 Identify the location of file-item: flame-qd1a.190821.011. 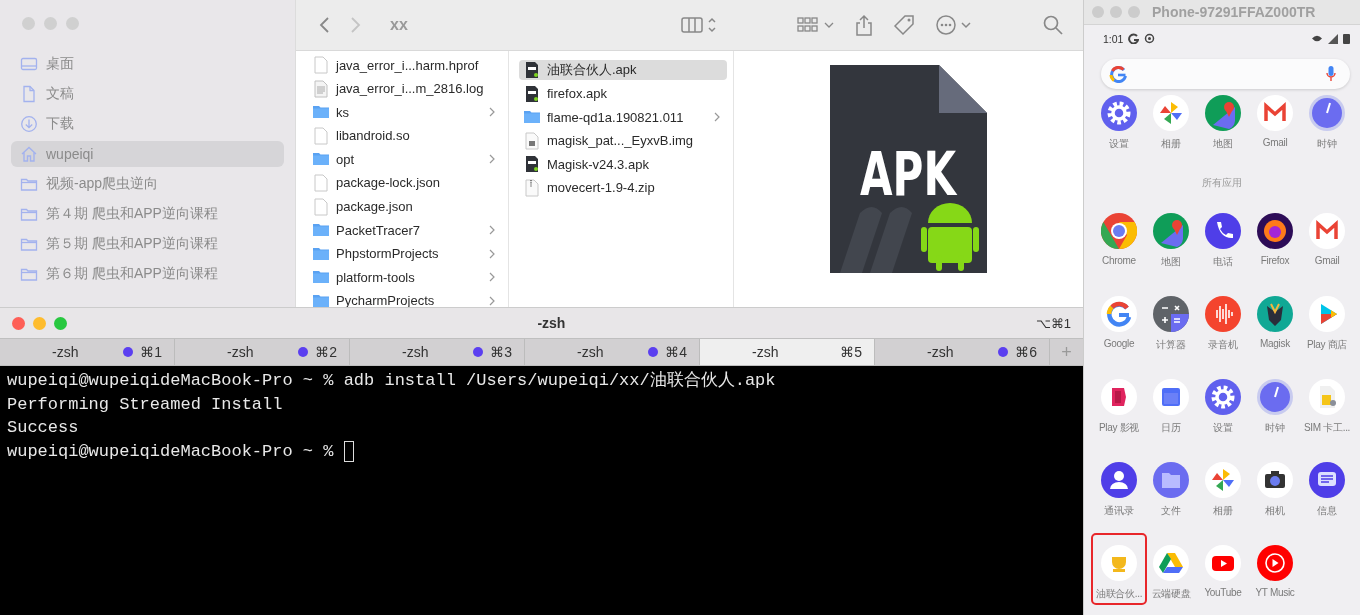
(623, 117).